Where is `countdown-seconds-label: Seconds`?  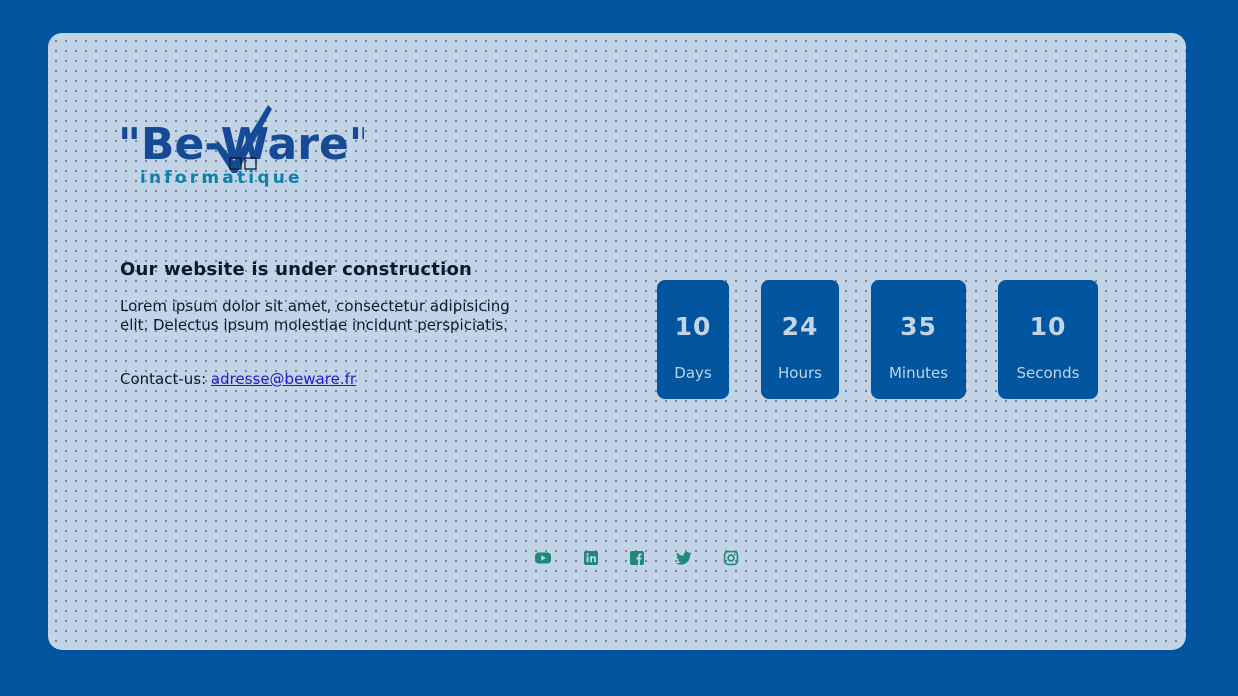
countdown-seconds-label: Seconds is located at coordinates (1048, 373).